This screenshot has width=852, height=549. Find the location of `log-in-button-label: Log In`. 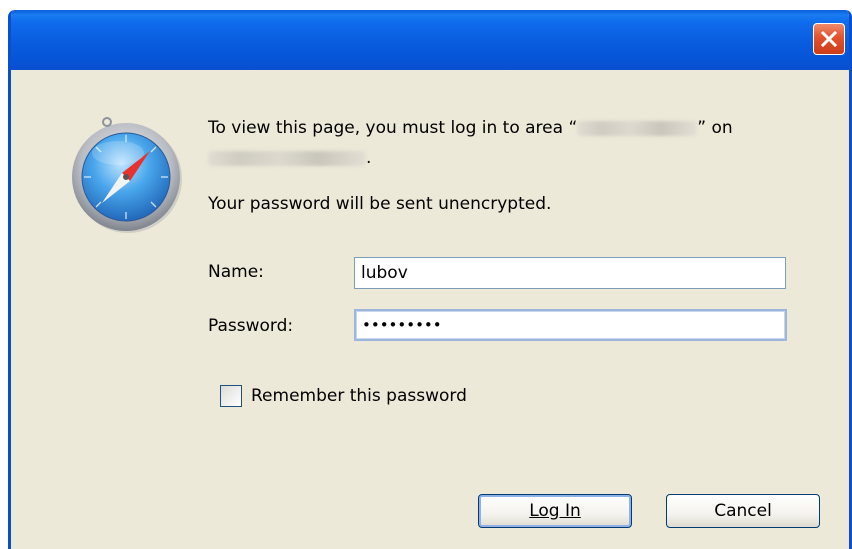

log-in-button-label: Log In is located at coordinates (555, 511).